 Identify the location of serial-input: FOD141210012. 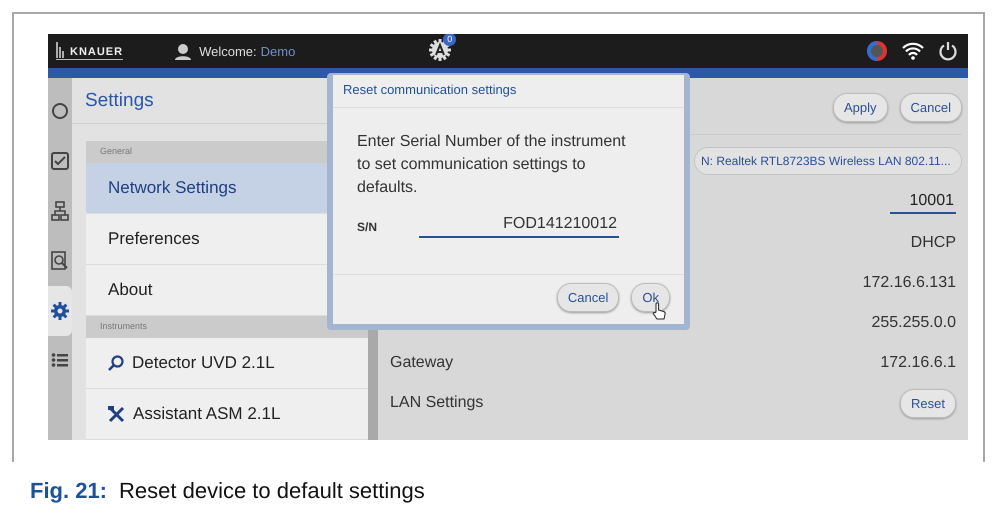
(519, 226).